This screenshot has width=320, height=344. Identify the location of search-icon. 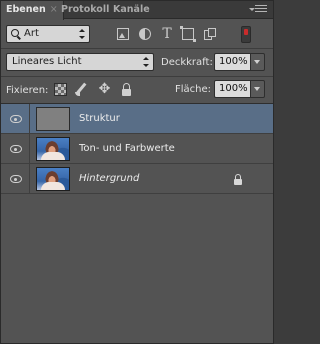
(15, 33).